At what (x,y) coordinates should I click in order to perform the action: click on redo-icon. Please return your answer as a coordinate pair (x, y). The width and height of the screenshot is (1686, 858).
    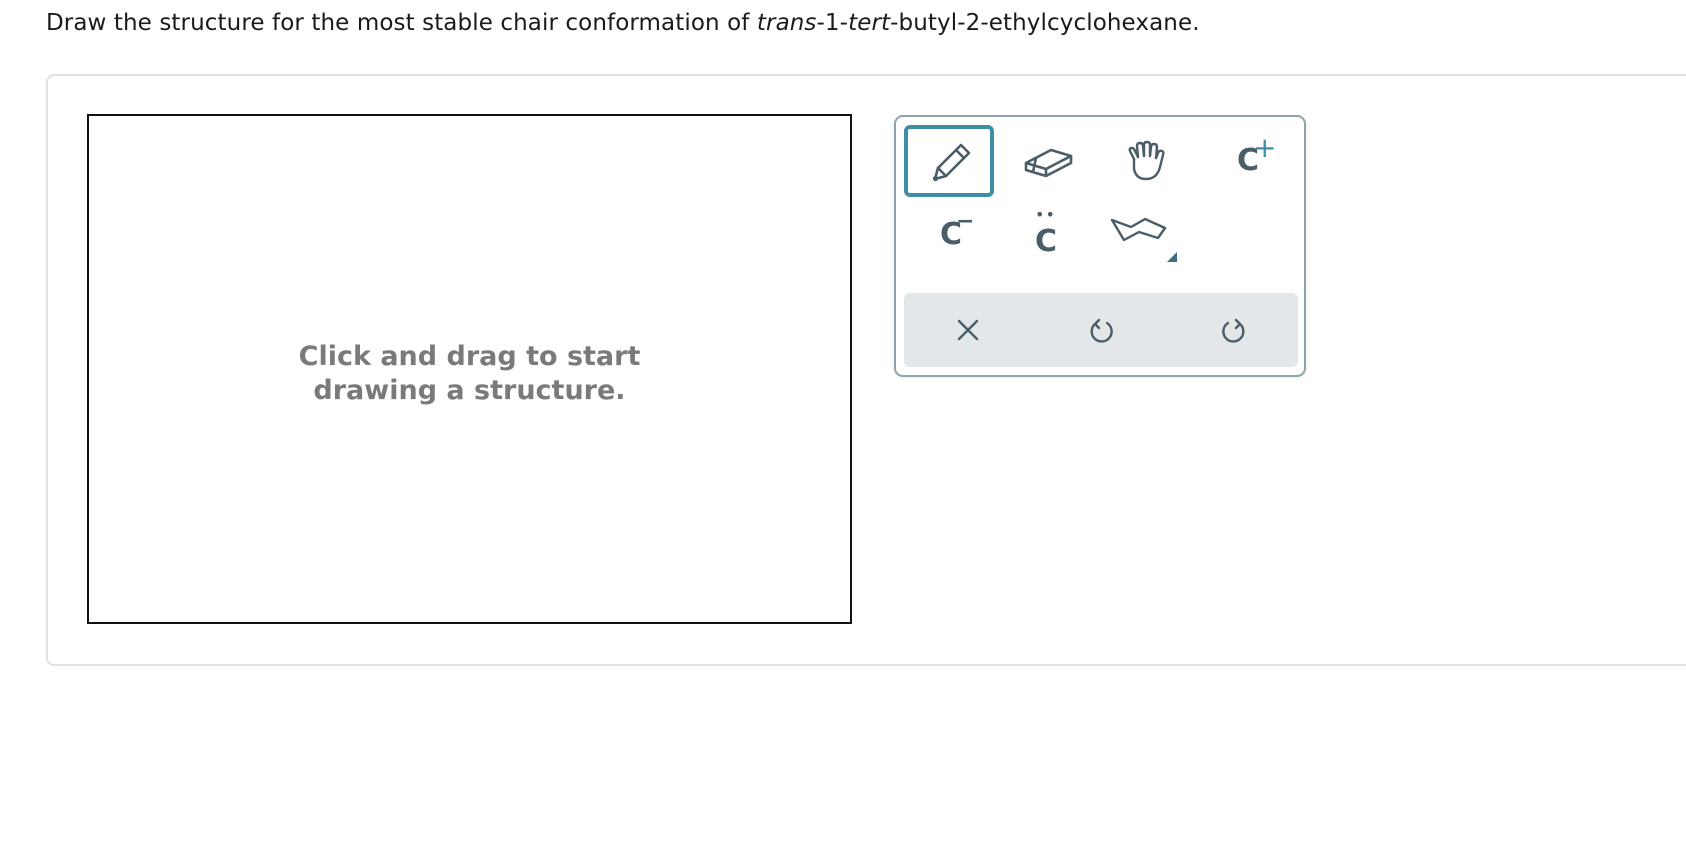
    Looking at the image, I should click on (1233, 330).